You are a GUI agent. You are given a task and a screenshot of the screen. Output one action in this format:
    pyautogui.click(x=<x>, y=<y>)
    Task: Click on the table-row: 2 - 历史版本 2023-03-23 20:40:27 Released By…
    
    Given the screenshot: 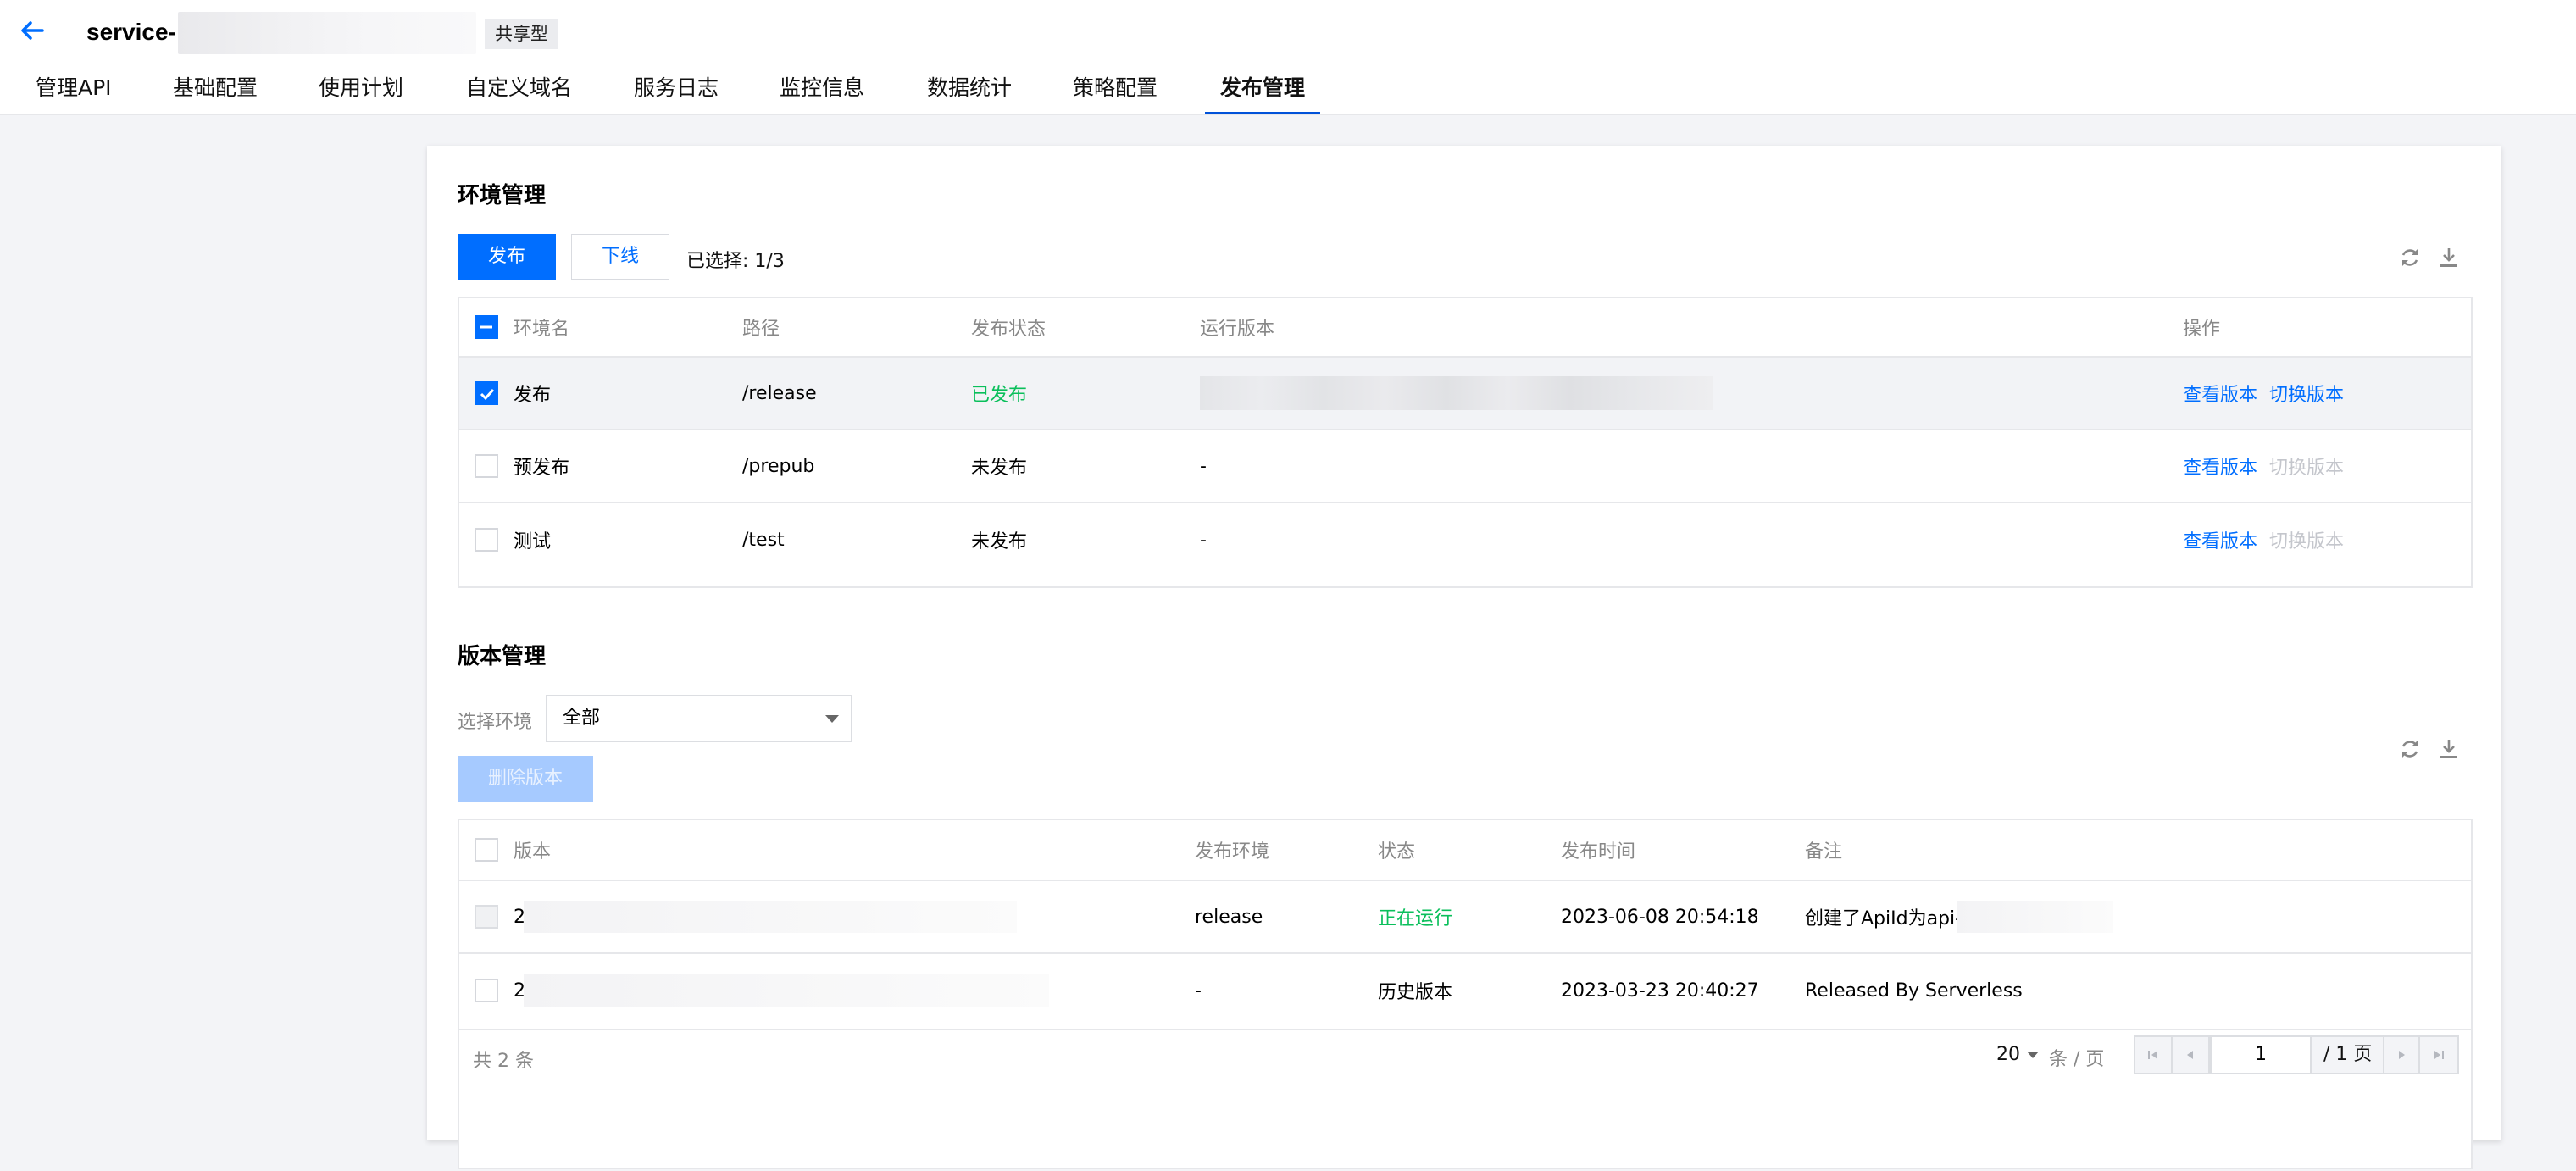 What is the action you would take?
    pyautogui.click(x=1465, y=990)
    